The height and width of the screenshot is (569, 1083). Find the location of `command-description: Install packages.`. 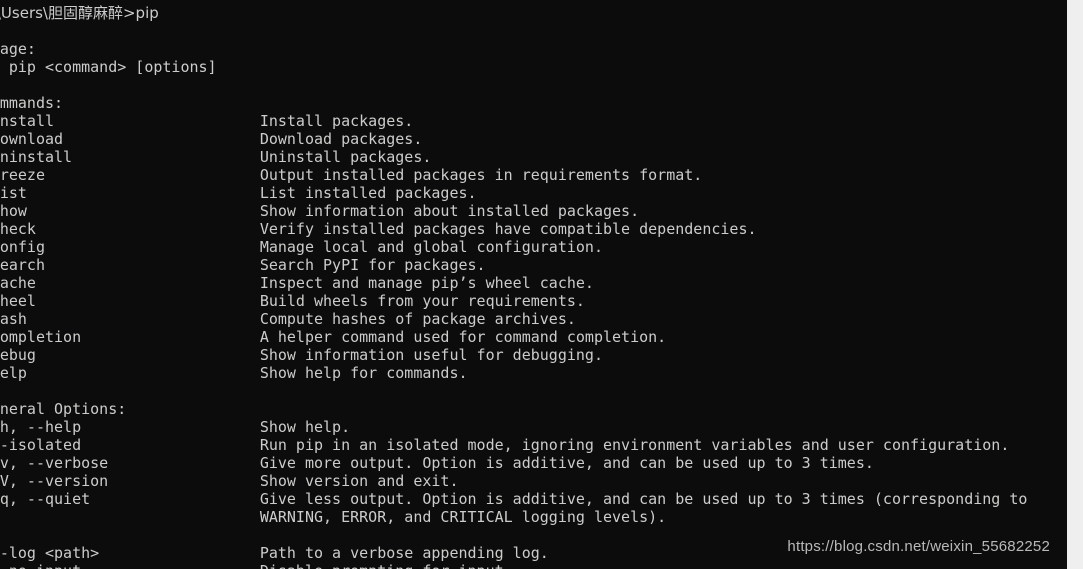

command-description: Install packages. is located at coordinates (336, 121).